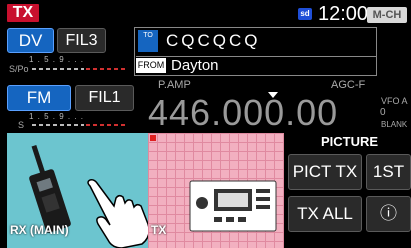 Image resolution: width=411 pixels, height=248 pixels. What do you see at coordinates (118, 213) in the screenshot?
I see `touch-hand-icon` at bounding box center [118, 213].